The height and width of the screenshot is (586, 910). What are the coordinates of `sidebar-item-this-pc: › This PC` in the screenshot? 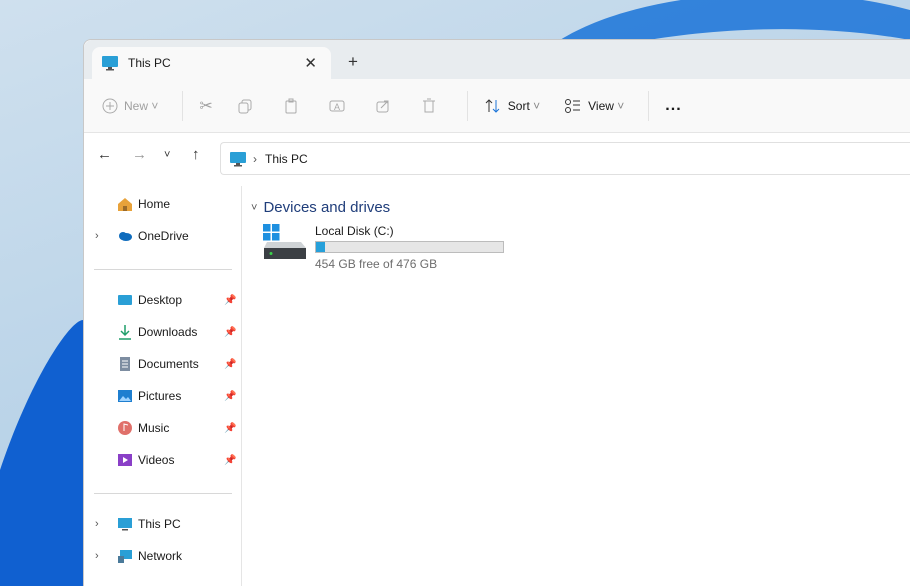 It's located at (162, 524).